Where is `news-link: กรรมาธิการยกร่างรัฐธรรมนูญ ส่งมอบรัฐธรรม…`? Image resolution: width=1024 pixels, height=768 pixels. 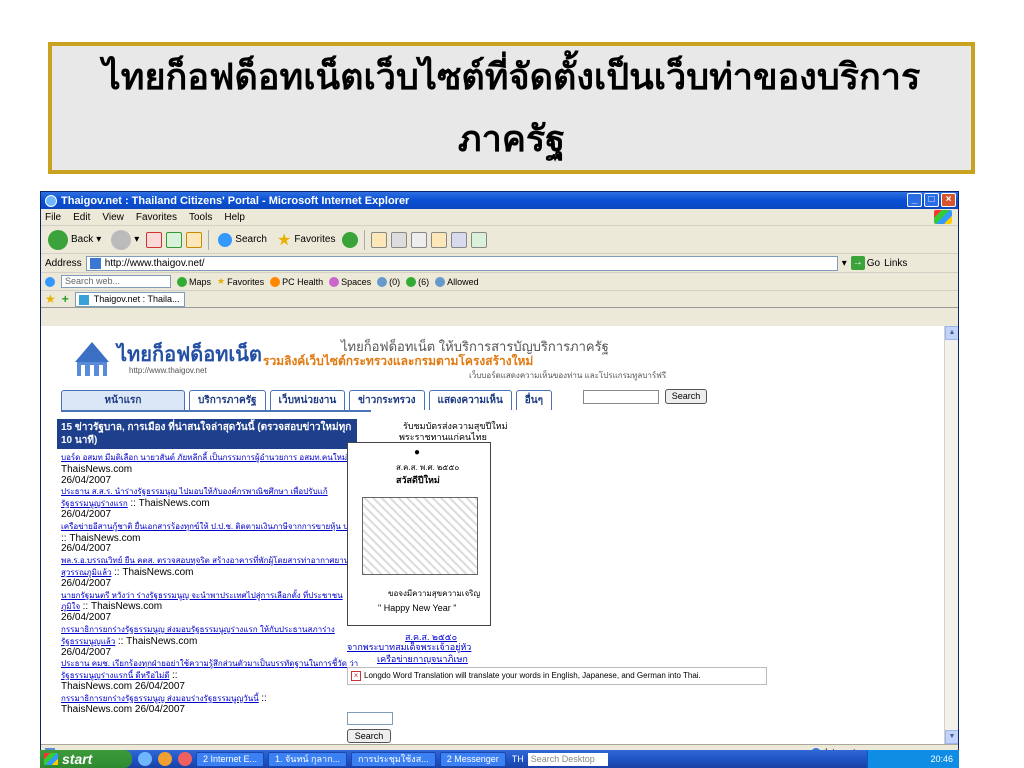
news-link: กรรมาธิการยกร่างรัฐธรรมนูญ ส่งมอบรัฐธรรม… is located at coordinates (198, 635).